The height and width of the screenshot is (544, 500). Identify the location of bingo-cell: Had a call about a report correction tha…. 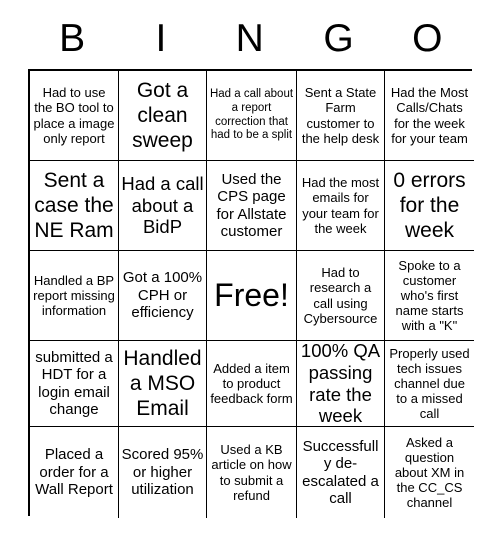
(252, 116).